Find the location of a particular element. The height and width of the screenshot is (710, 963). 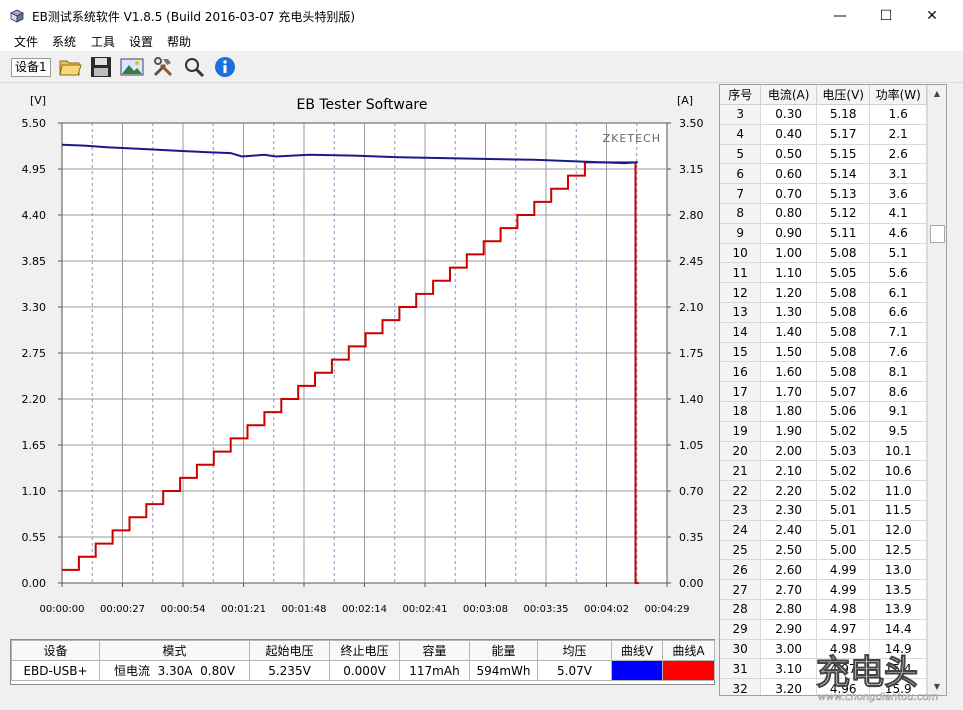

image-icon is located at coordinates (132, 67).